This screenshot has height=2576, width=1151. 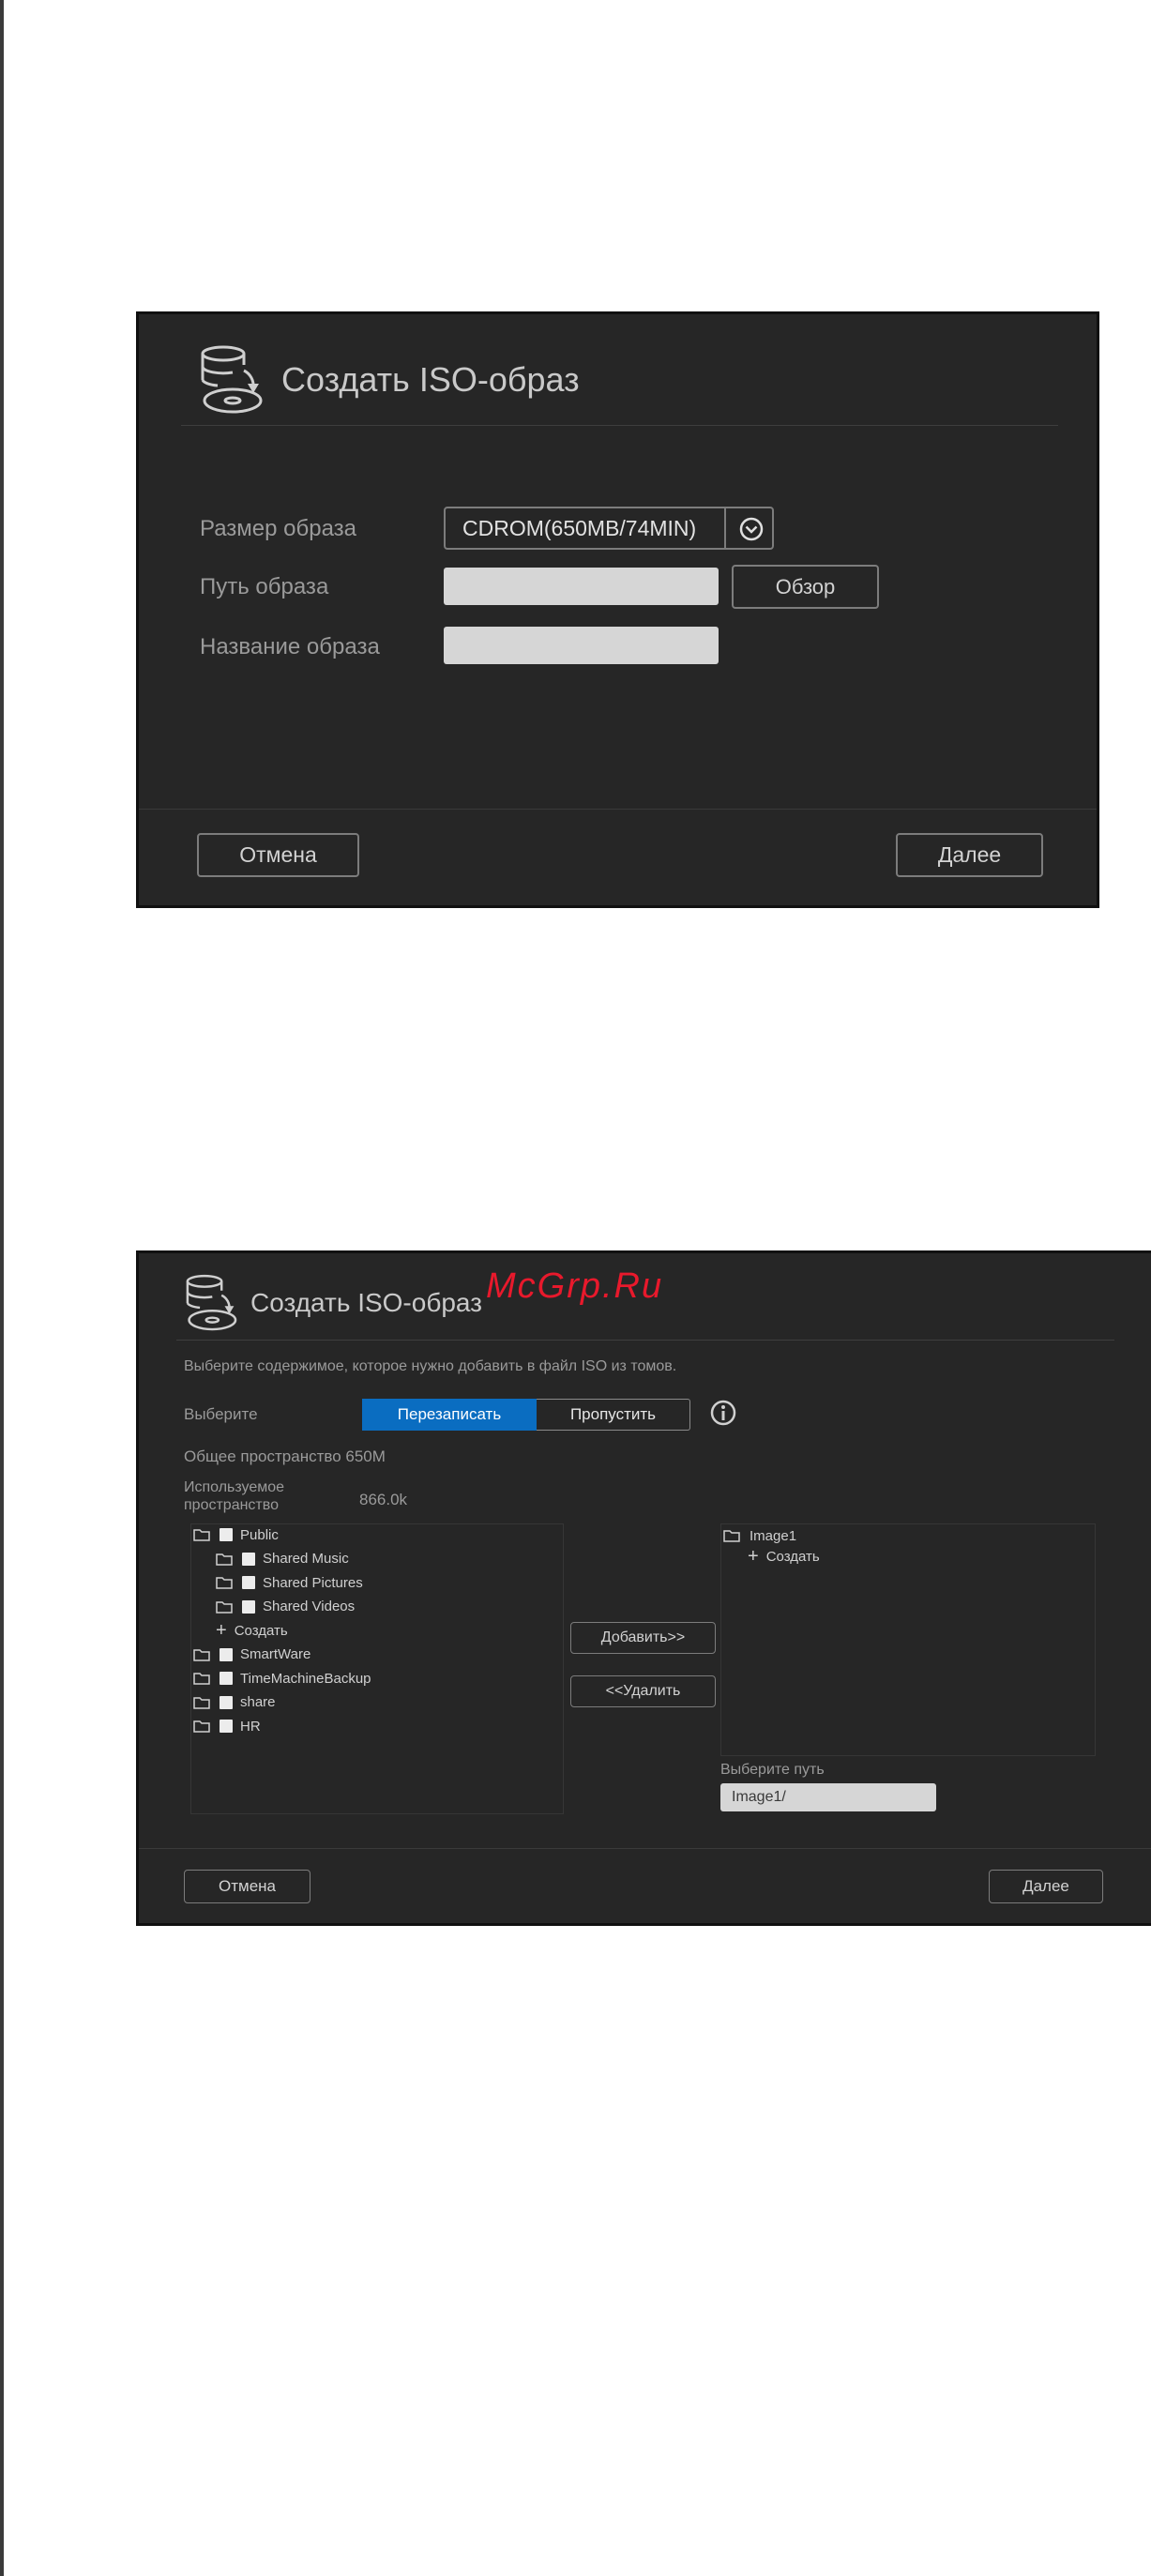 What do you see at coordinates (309, 1606) in the screenshot?
I see `tree-item-label: Shared Videos` at bounding box center [309, 1606].